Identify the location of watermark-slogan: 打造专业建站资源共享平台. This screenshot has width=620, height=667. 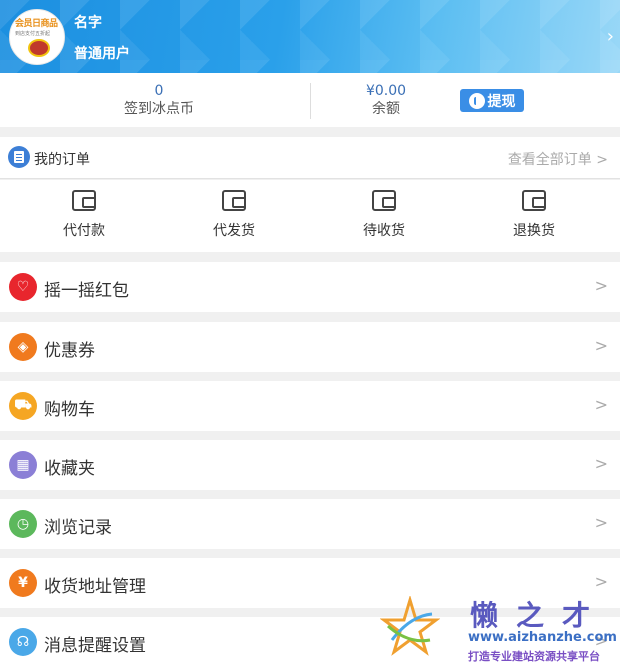
(534, 656).